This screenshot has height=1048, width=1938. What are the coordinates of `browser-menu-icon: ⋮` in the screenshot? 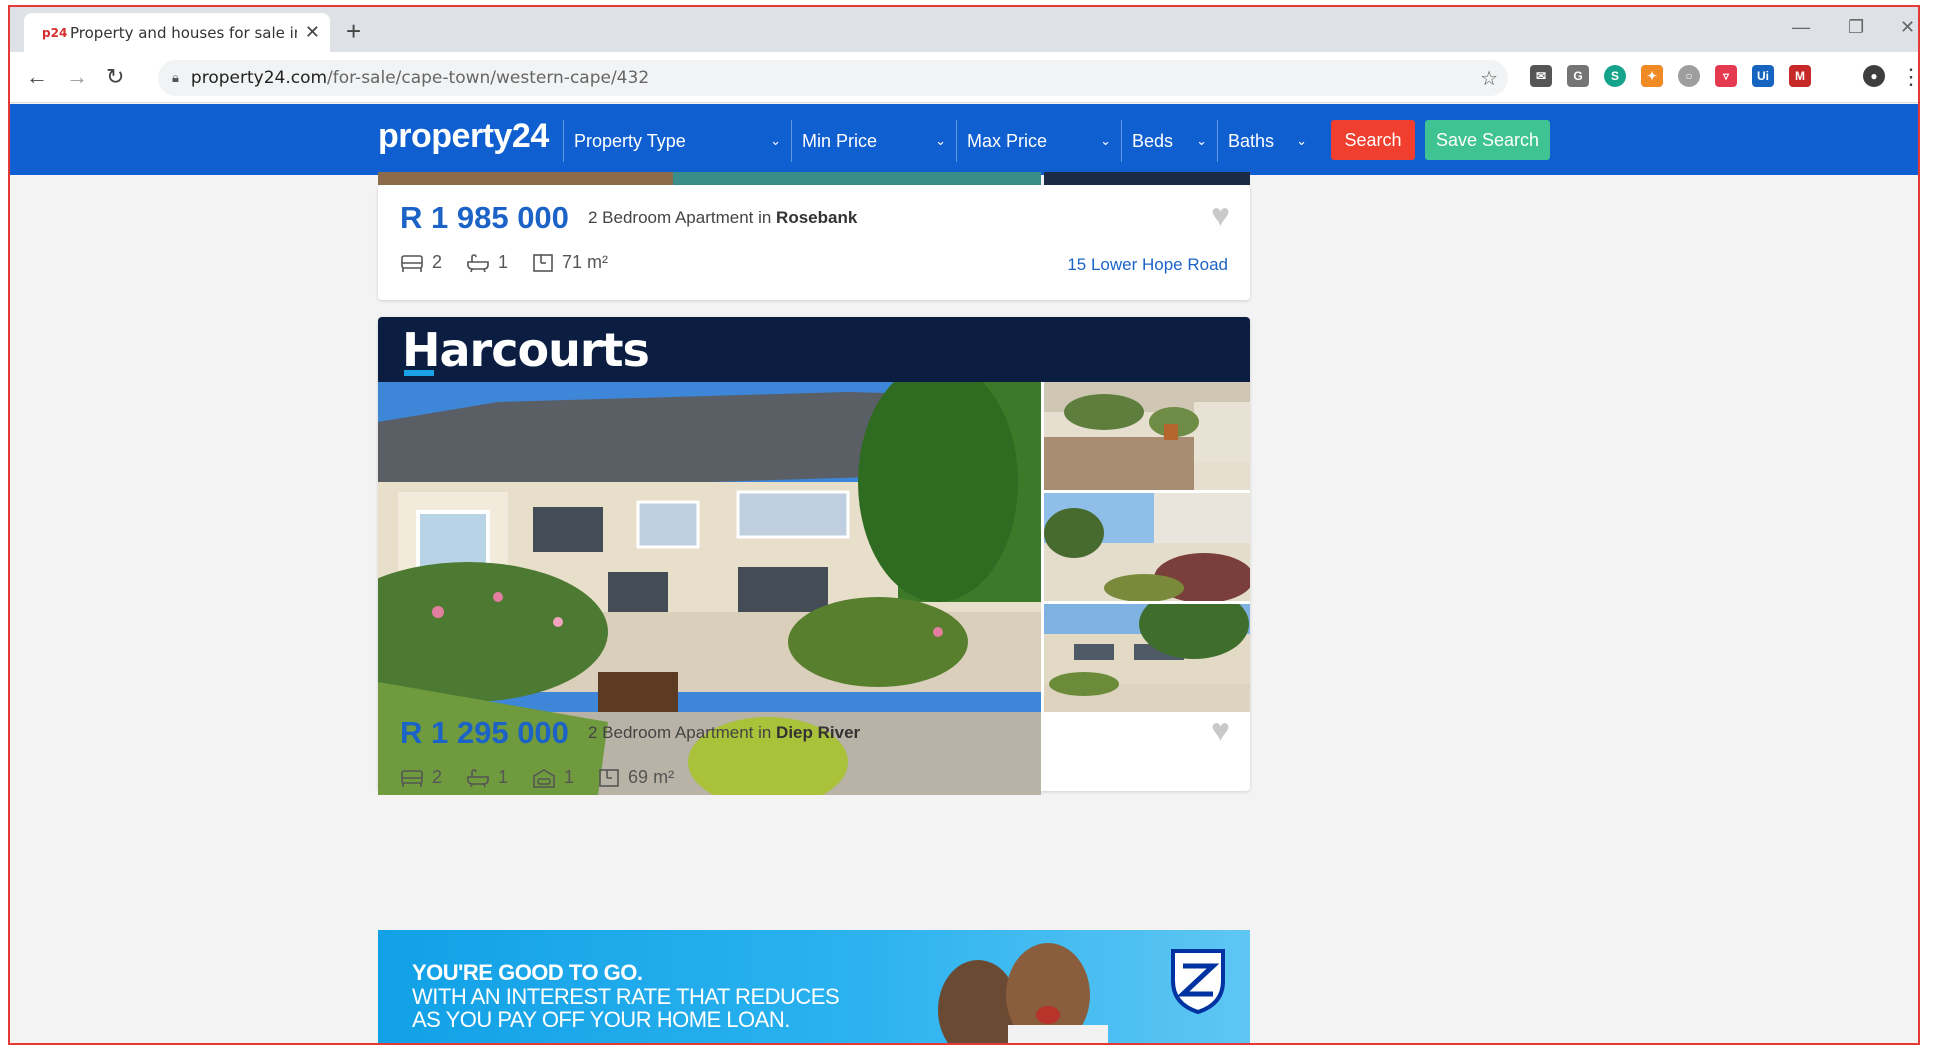 It's located at (1909, 77).